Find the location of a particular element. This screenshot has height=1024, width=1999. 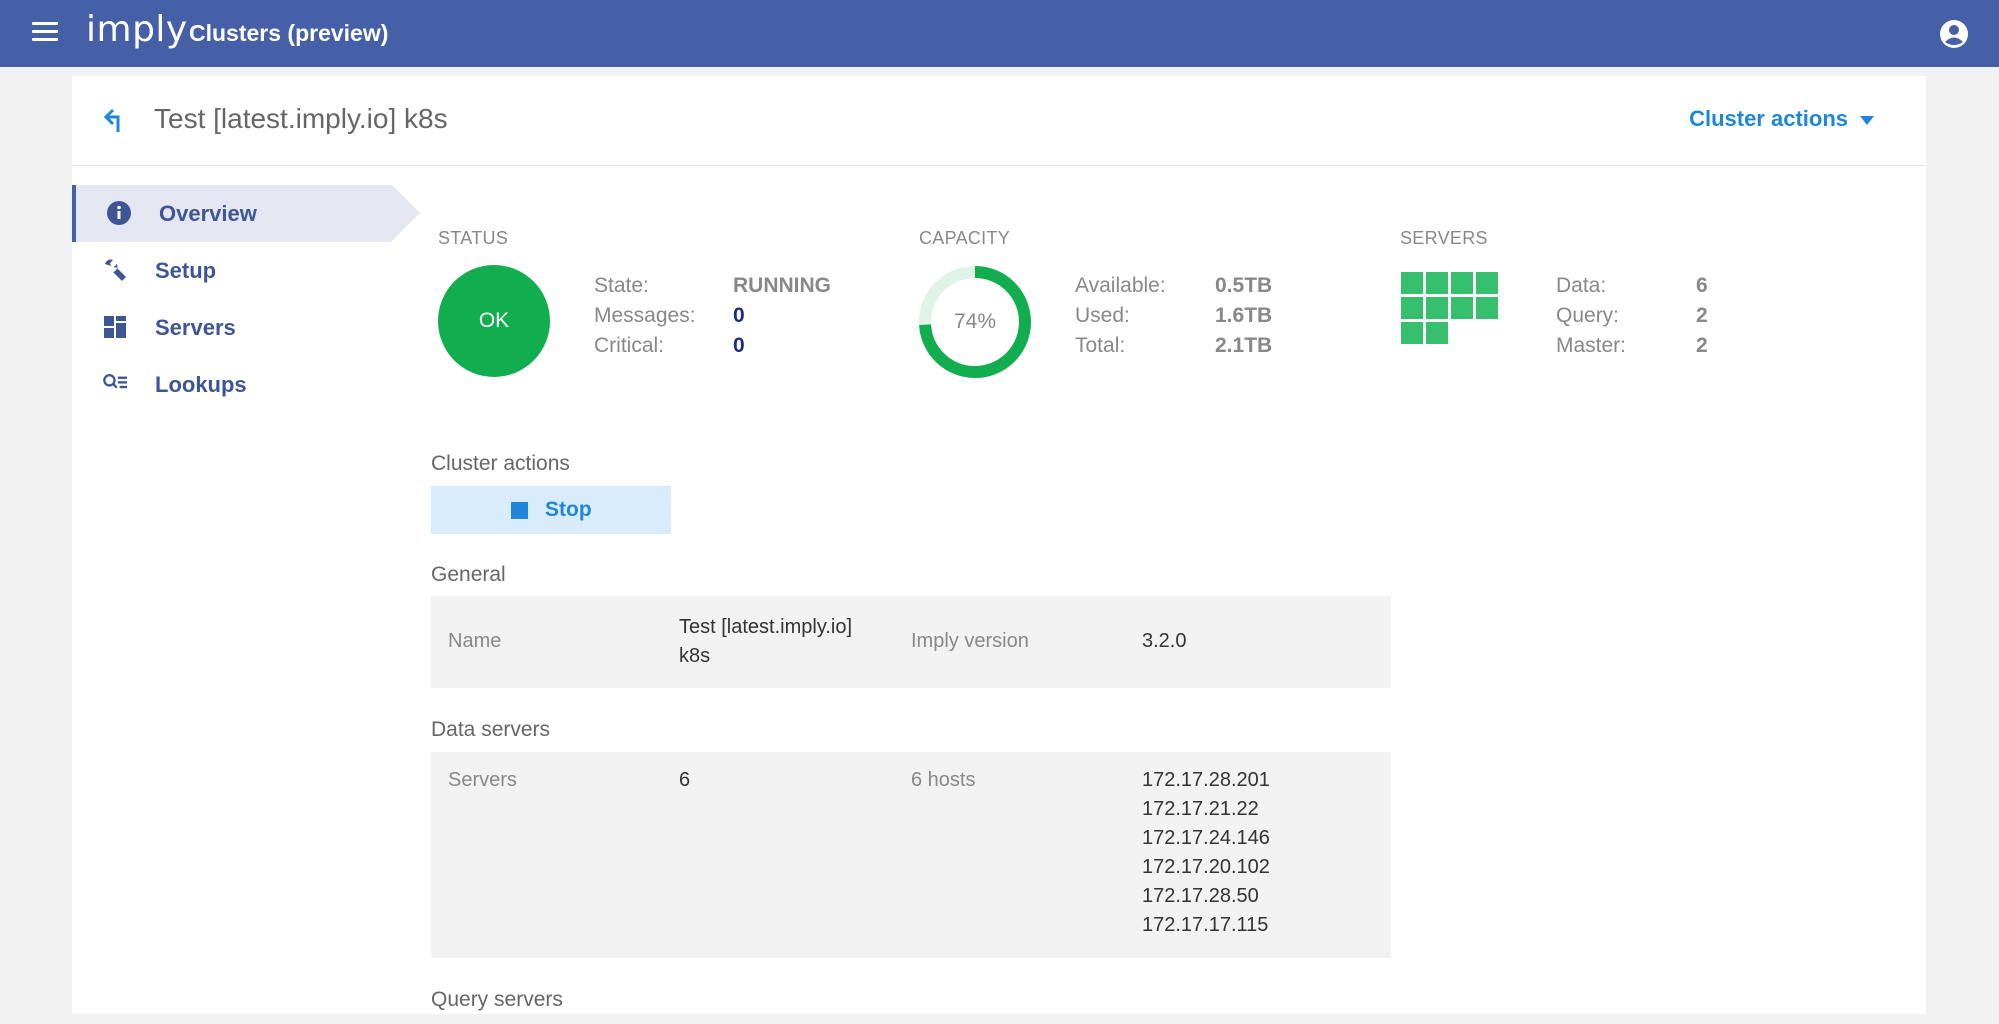

sidebar-item-label: Servers is located at coordinates (195, 327).